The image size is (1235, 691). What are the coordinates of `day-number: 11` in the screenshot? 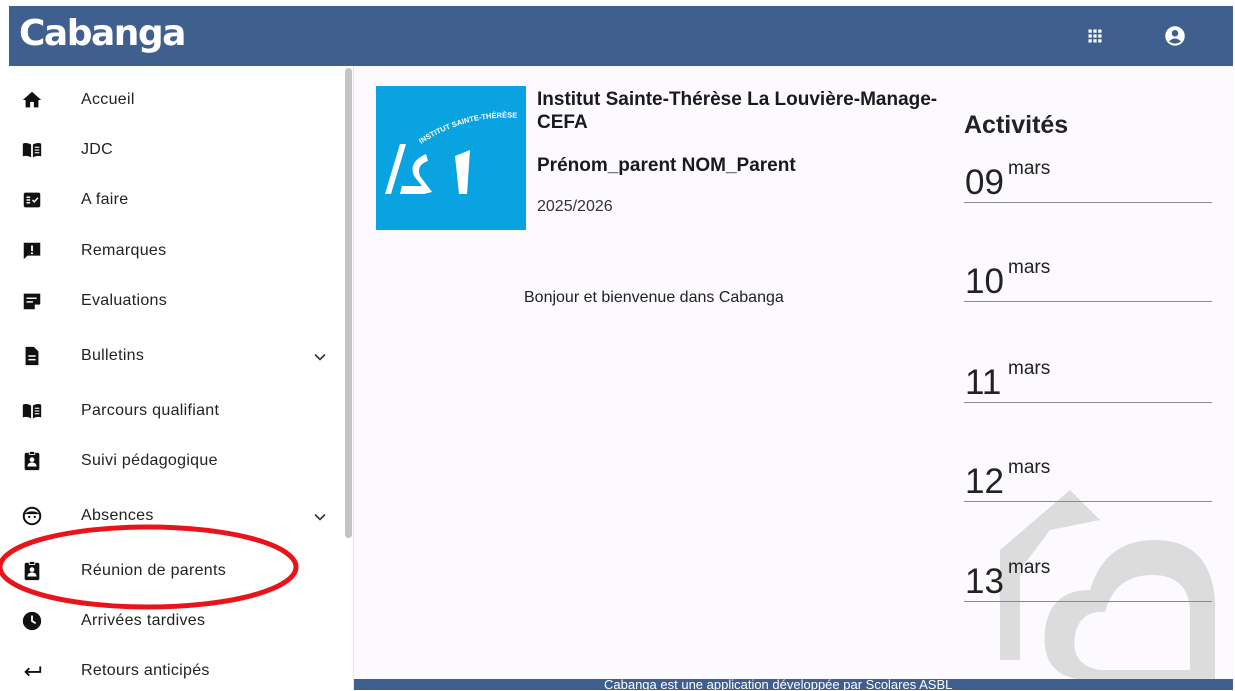 It's located at (983, 382).